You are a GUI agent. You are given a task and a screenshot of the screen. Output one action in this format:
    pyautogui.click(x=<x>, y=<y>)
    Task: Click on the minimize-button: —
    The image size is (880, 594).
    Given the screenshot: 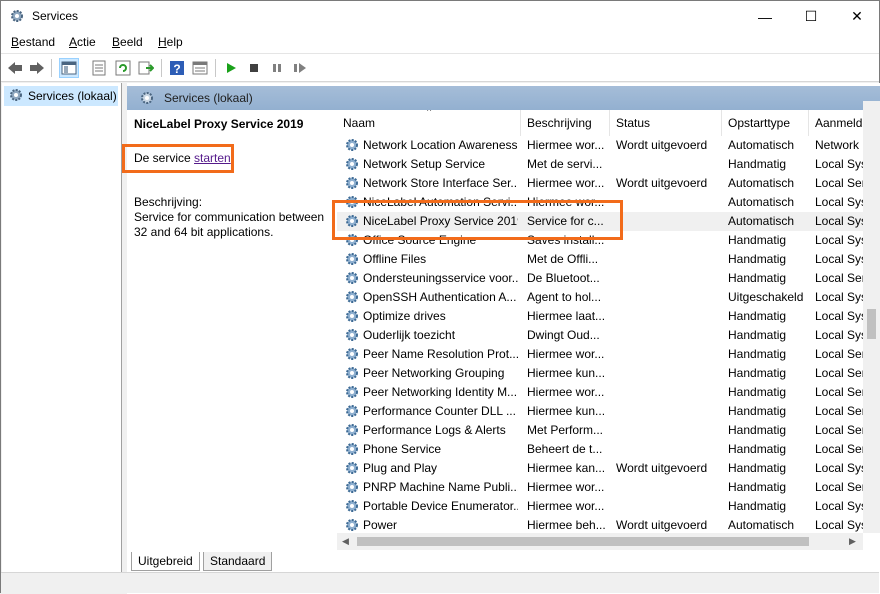 What is the action you would take?
    pyautogui.click(x=765, y=16)
    